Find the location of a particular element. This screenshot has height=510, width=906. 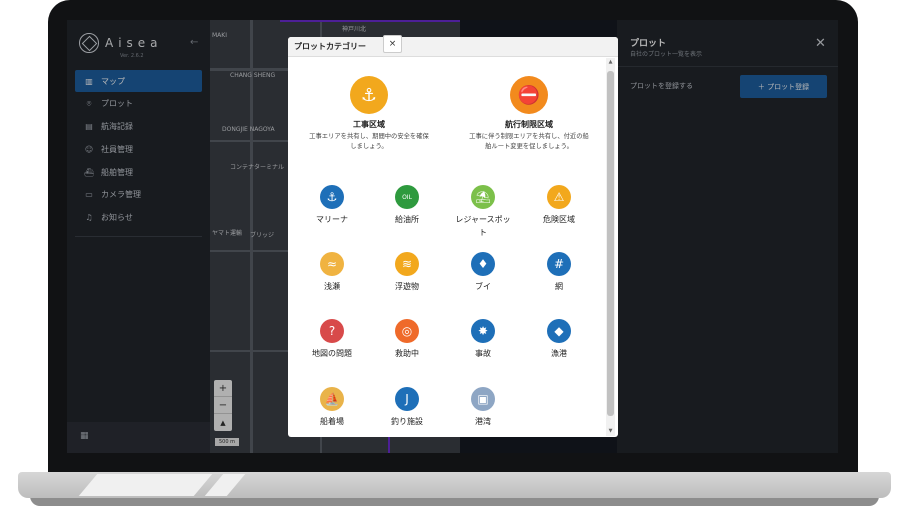

modal-title: プロットカテゴリー is located at coordinates (453, 47).